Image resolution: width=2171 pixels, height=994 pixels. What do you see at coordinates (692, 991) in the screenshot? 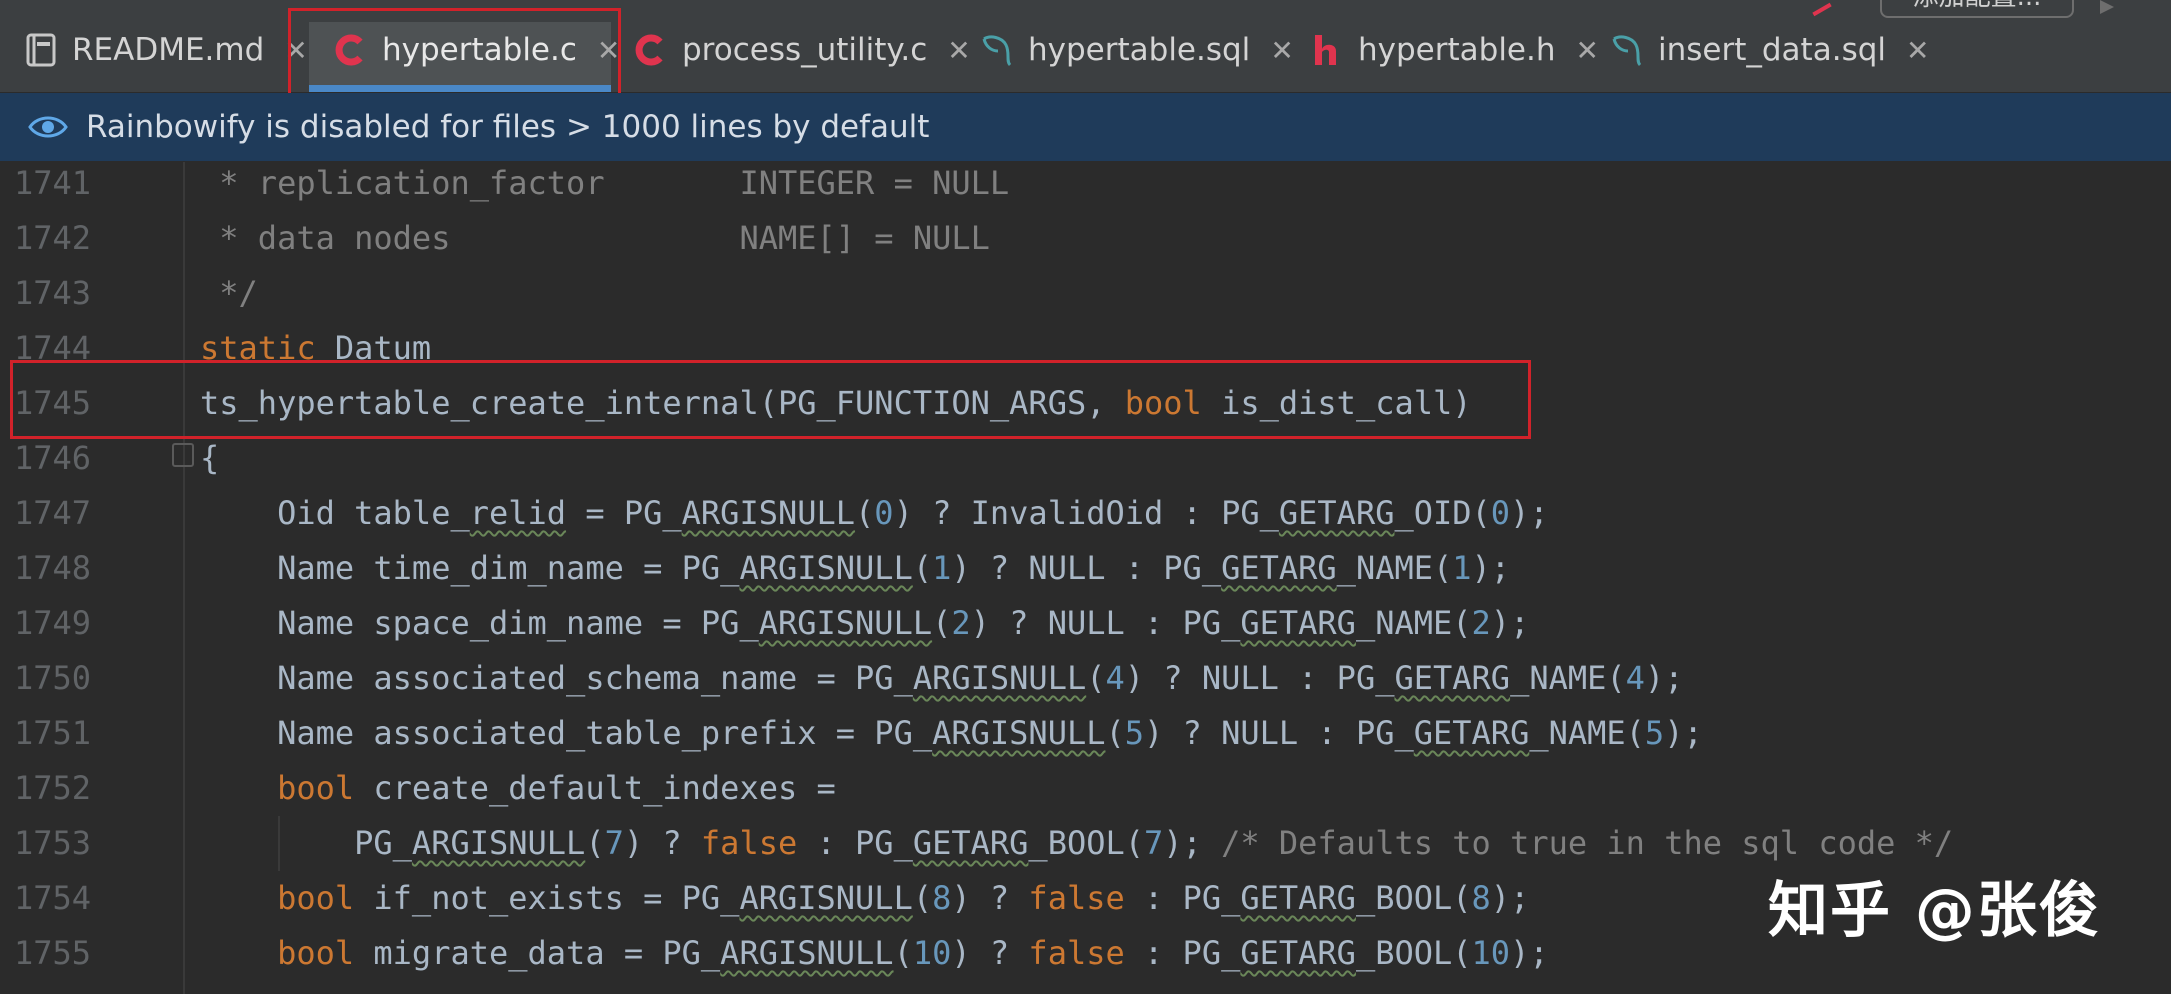
I see `code-token: *time_dim_info =` at bounding box center [692, 991].